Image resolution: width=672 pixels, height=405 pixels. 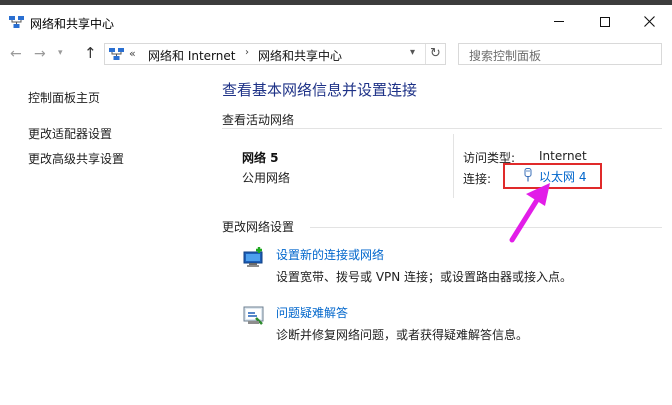 I want to click on network-name: 网络 5, so click(x=260, y=158).